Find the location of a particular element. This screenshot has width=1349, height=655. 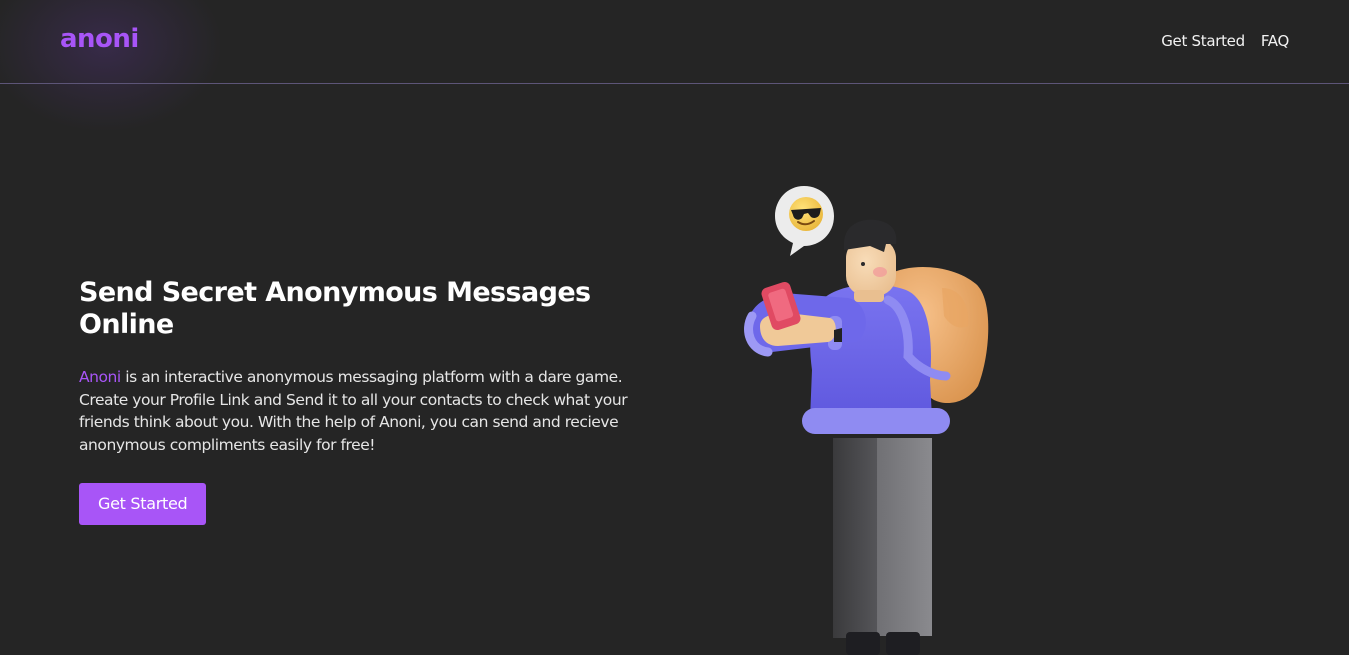

speech-bubble-icon is located at coordinates (804, 221).